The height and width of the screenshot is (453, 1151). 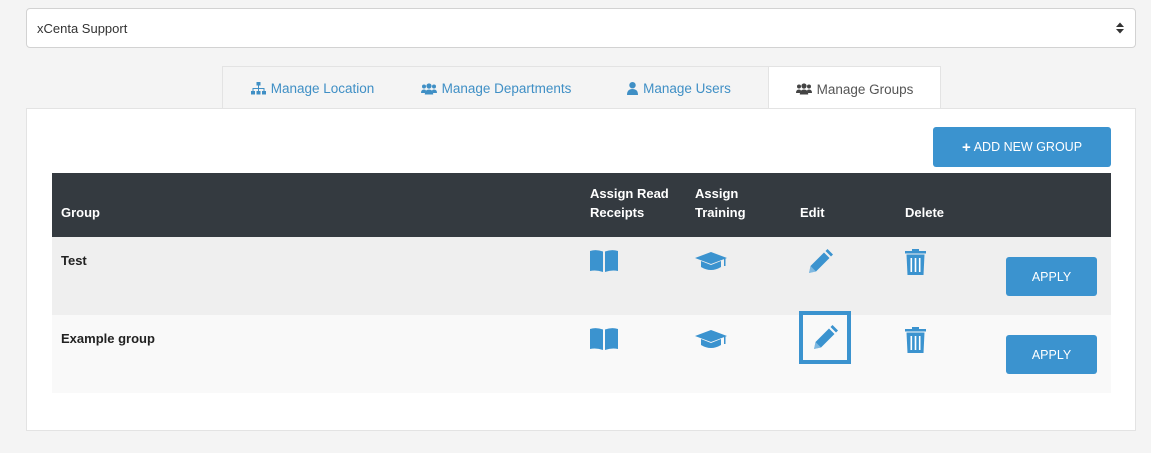 What do you see at coordinates (812, 212) in the screenshot?
I see `column-header-edit: Edit` at bounding box center [812, 212].